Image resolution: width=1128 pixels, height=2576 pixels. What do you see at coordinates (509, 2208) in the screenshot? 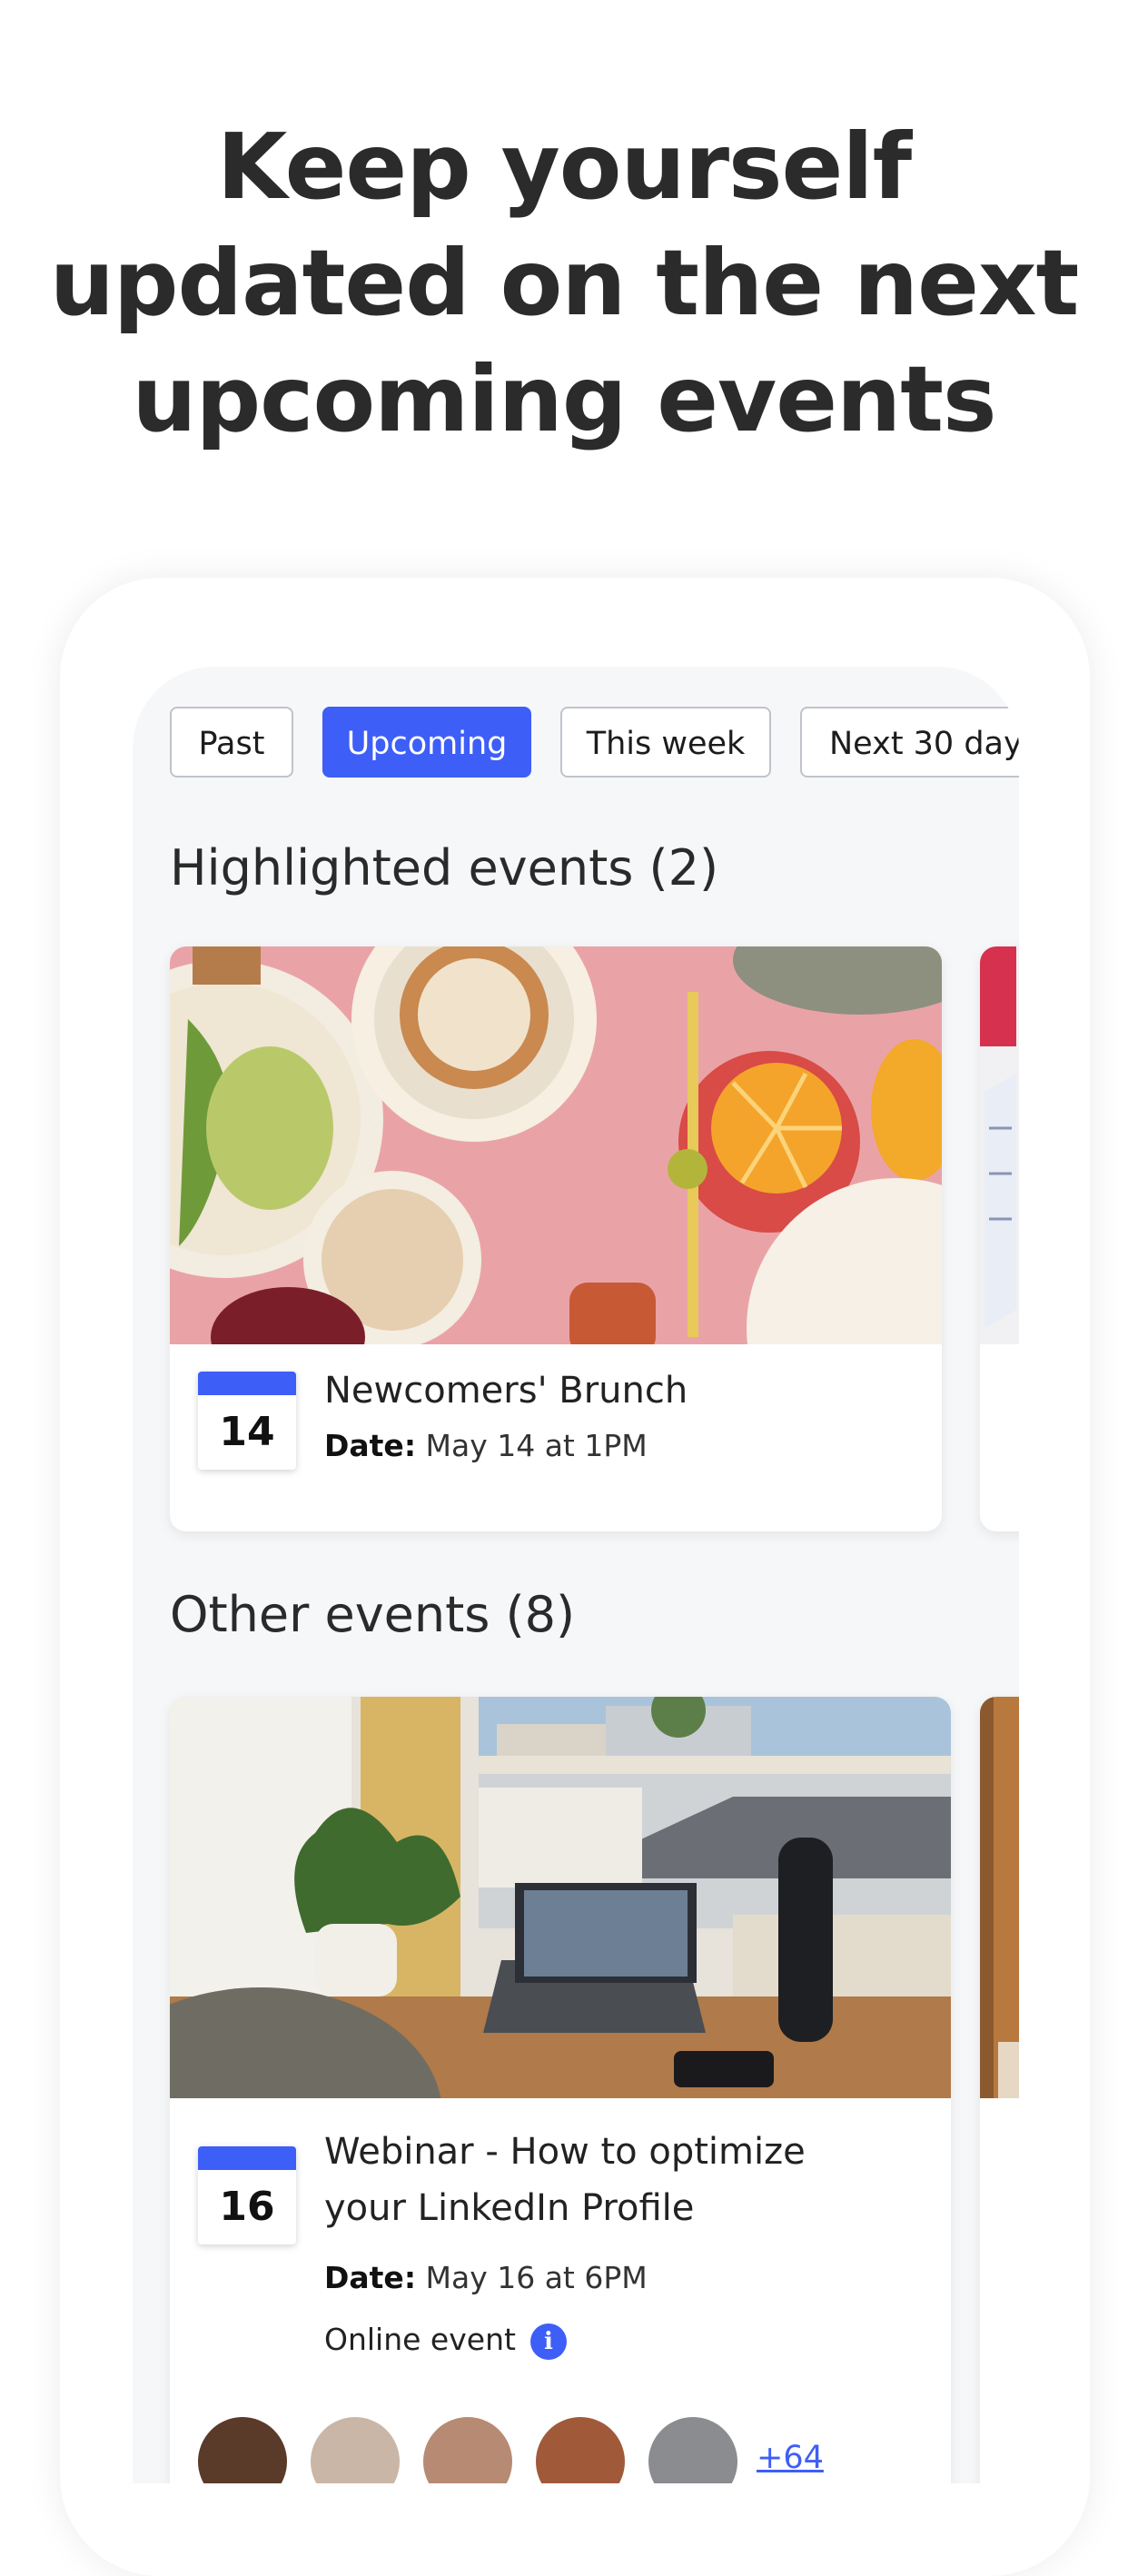
I see `event-title-line-2: your LinkedIn Profile` at bounding box center [509, 2208].